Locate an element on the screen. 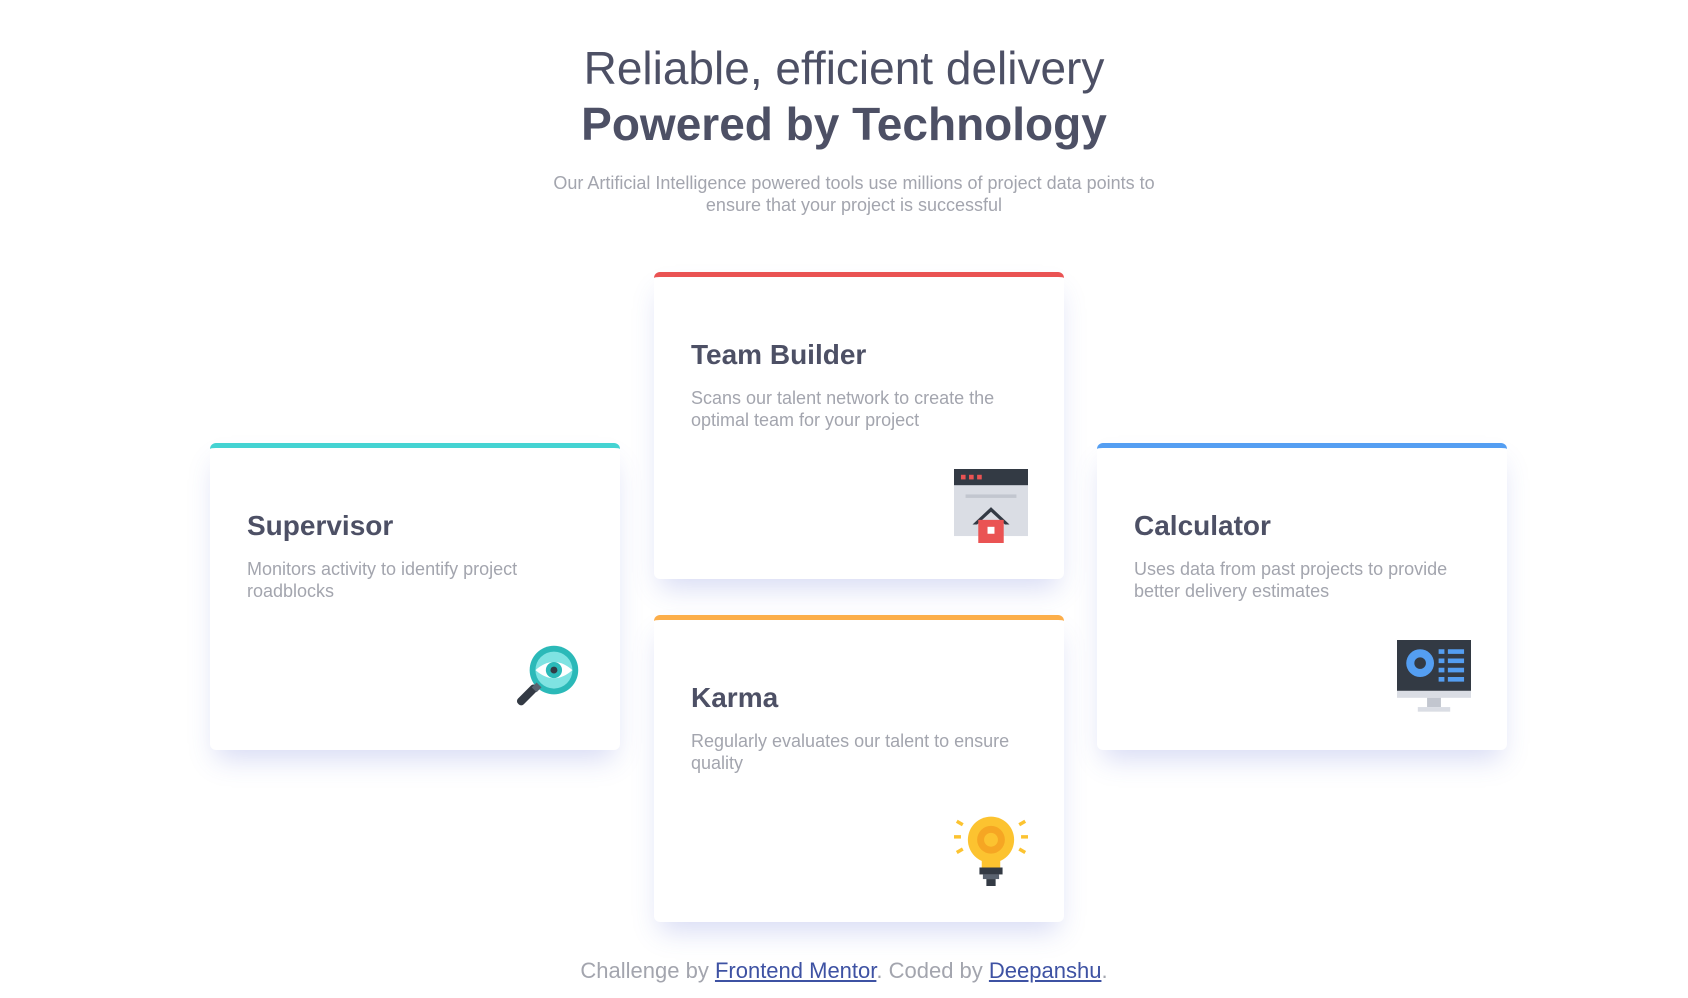 Image resolution: width=1688 pixels, height=998 pixels. footer-suffix: . is located at coordinates (1104, 970).